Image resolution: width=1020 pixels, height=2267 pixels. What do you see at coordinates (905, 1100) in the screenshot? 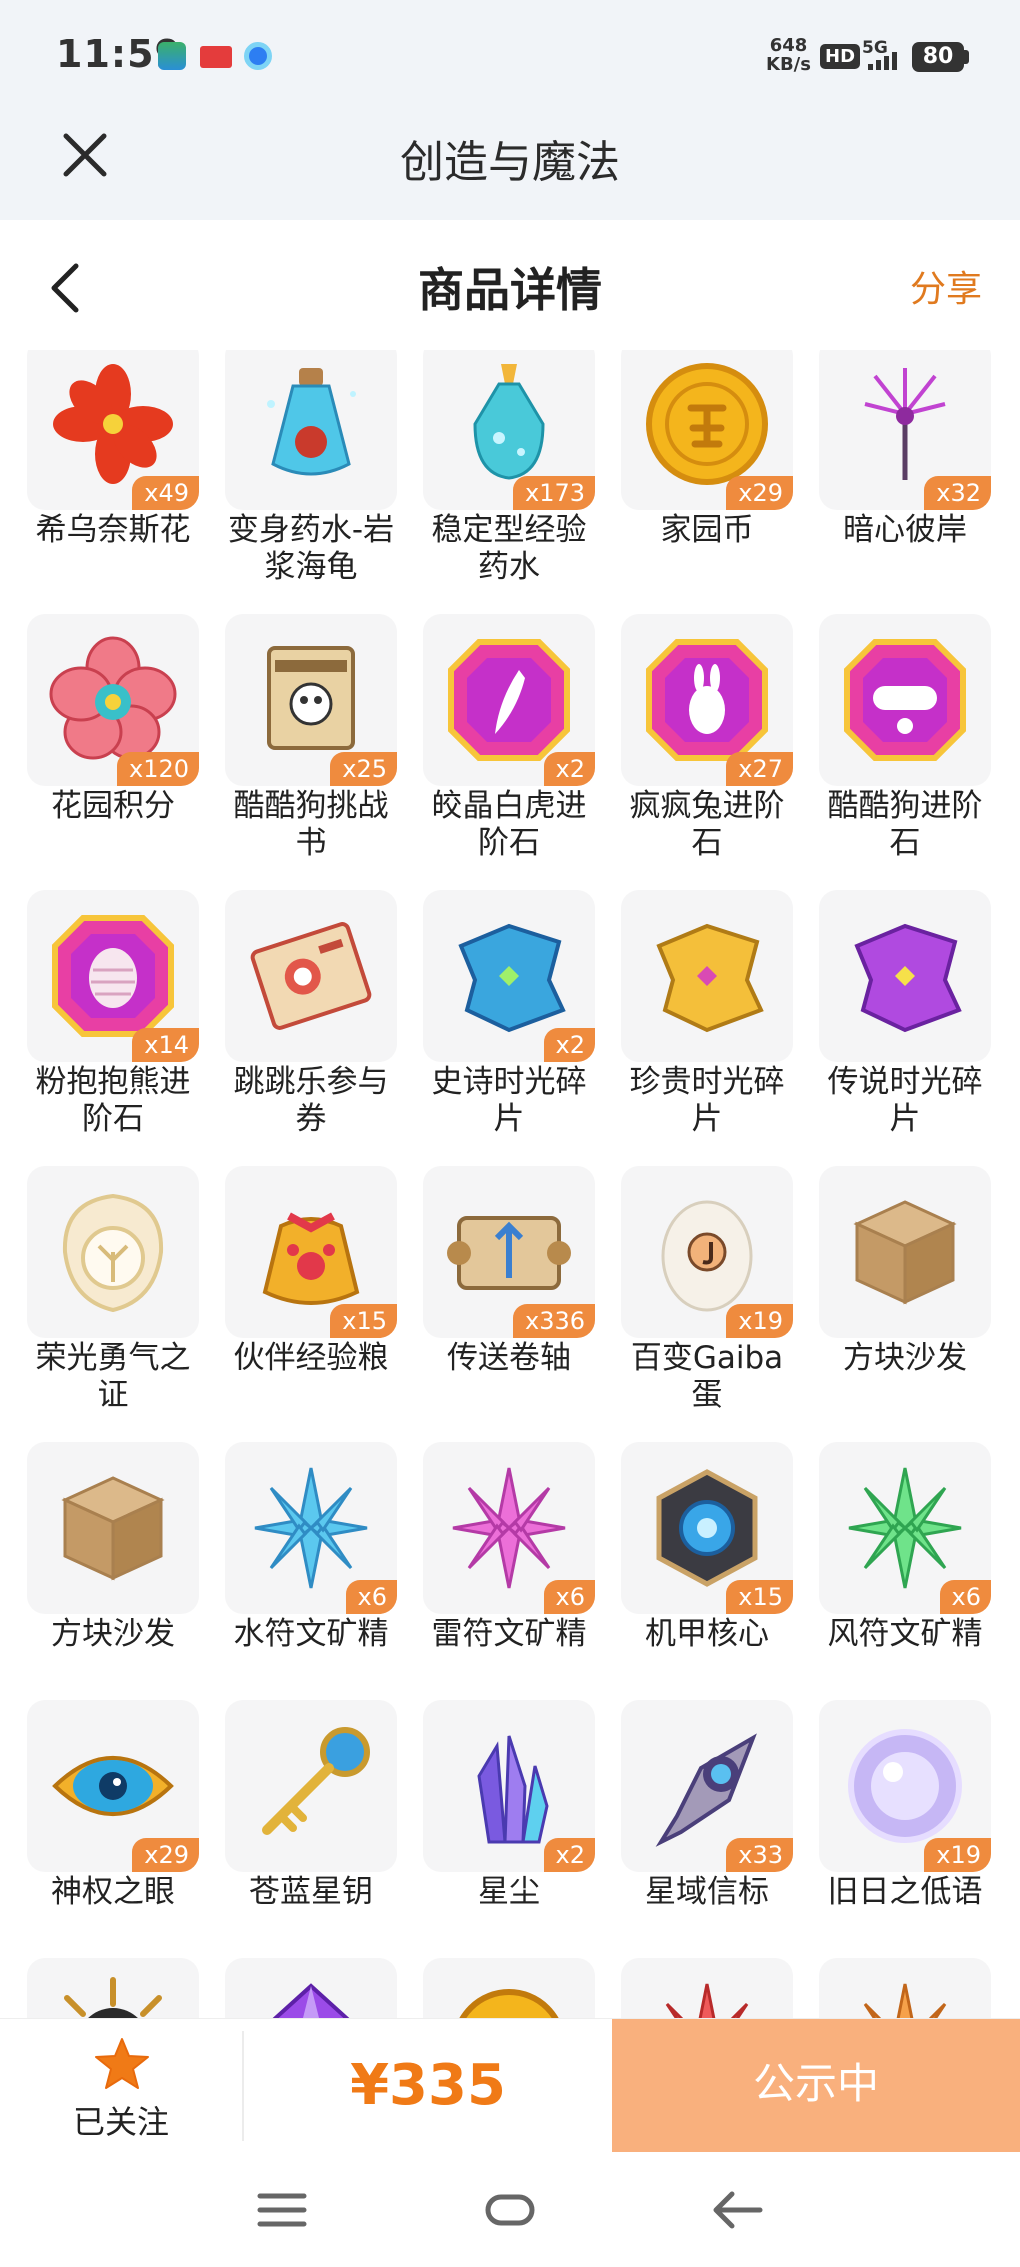
I see `item-name: 传说时光碎片` at bounding box center [905, 1100].